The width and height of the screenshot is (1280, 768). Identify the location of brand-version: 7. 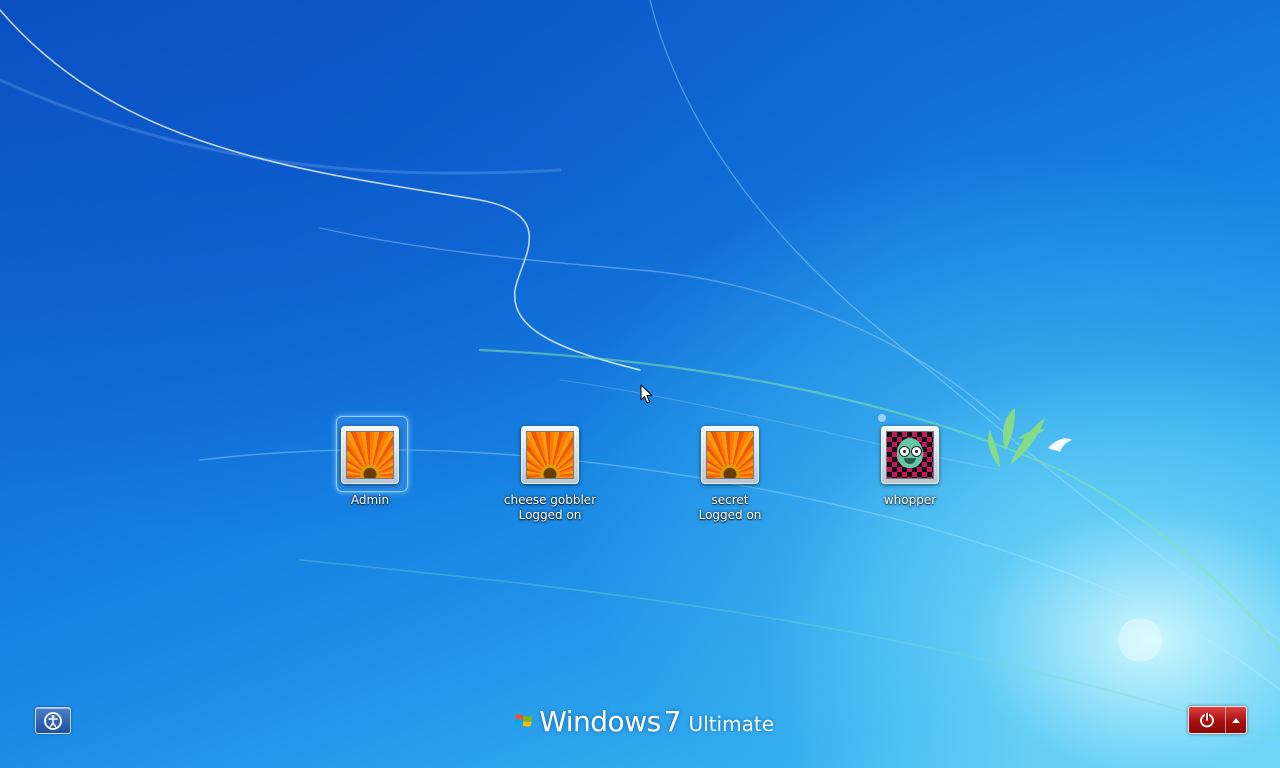
(672, 721).